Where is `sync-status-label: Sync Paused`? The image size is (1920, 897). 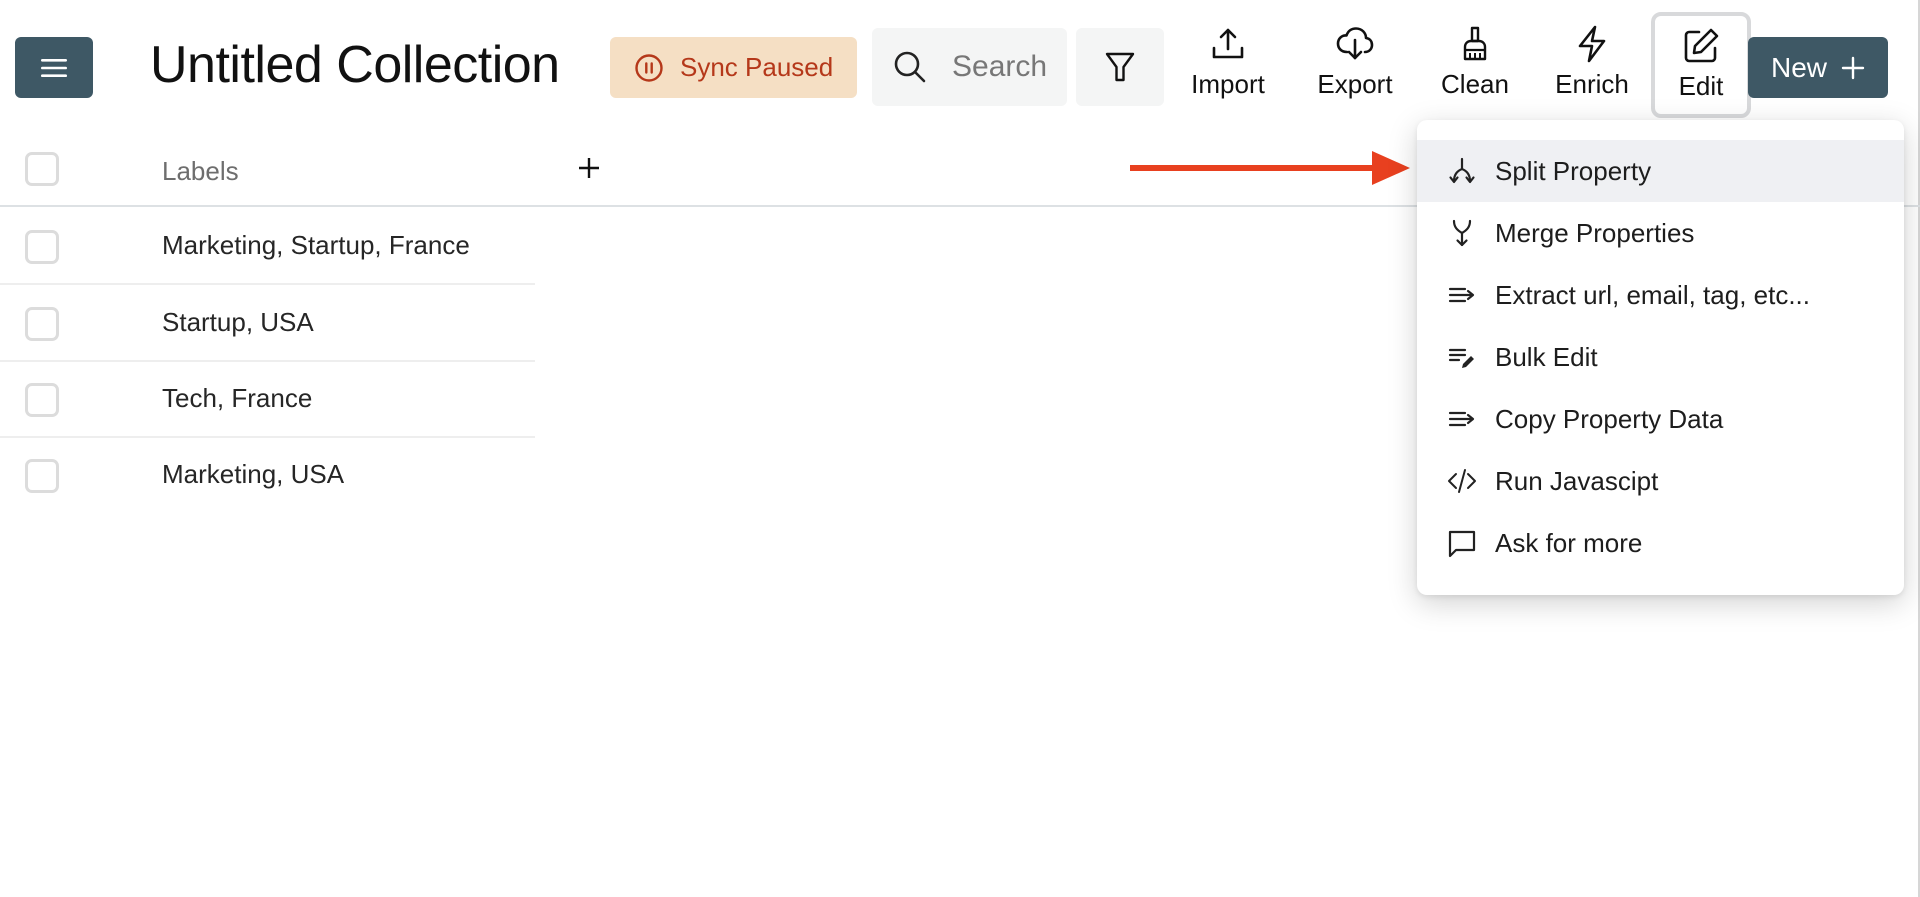 sync-status-label: Sync Paused is located at coordinates (757, 67).